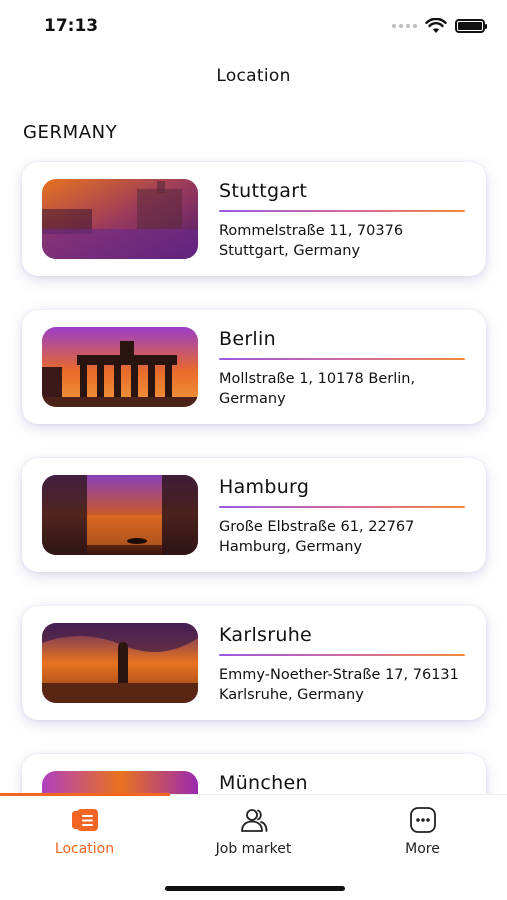  I want to click on tab-bar: Location Job market More, so click(253, 846).